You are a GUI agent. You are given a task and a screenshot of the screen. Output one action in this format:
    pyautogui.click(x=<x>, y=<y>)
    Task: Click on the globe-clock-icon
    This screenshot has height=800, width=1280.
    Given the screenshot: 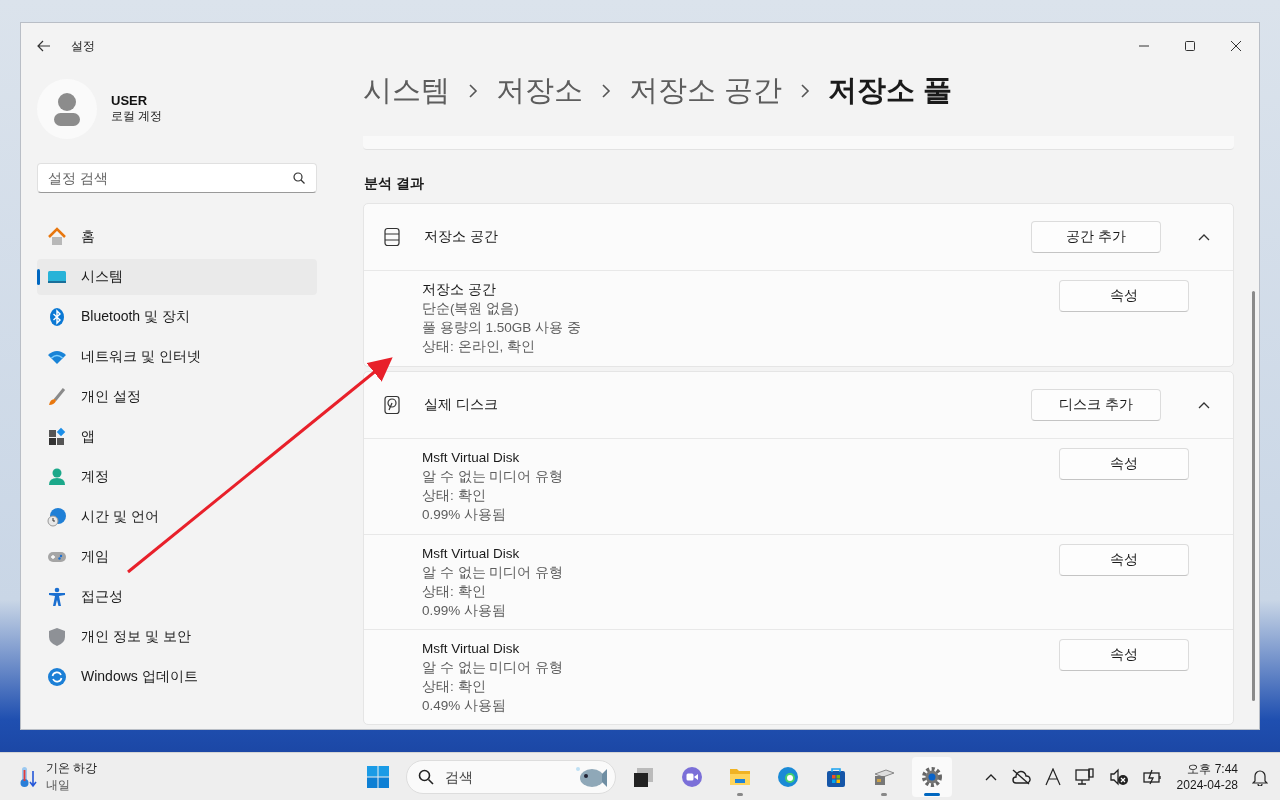 What is the action you would take?
    pyautogui.click(x=57, y=517)
    